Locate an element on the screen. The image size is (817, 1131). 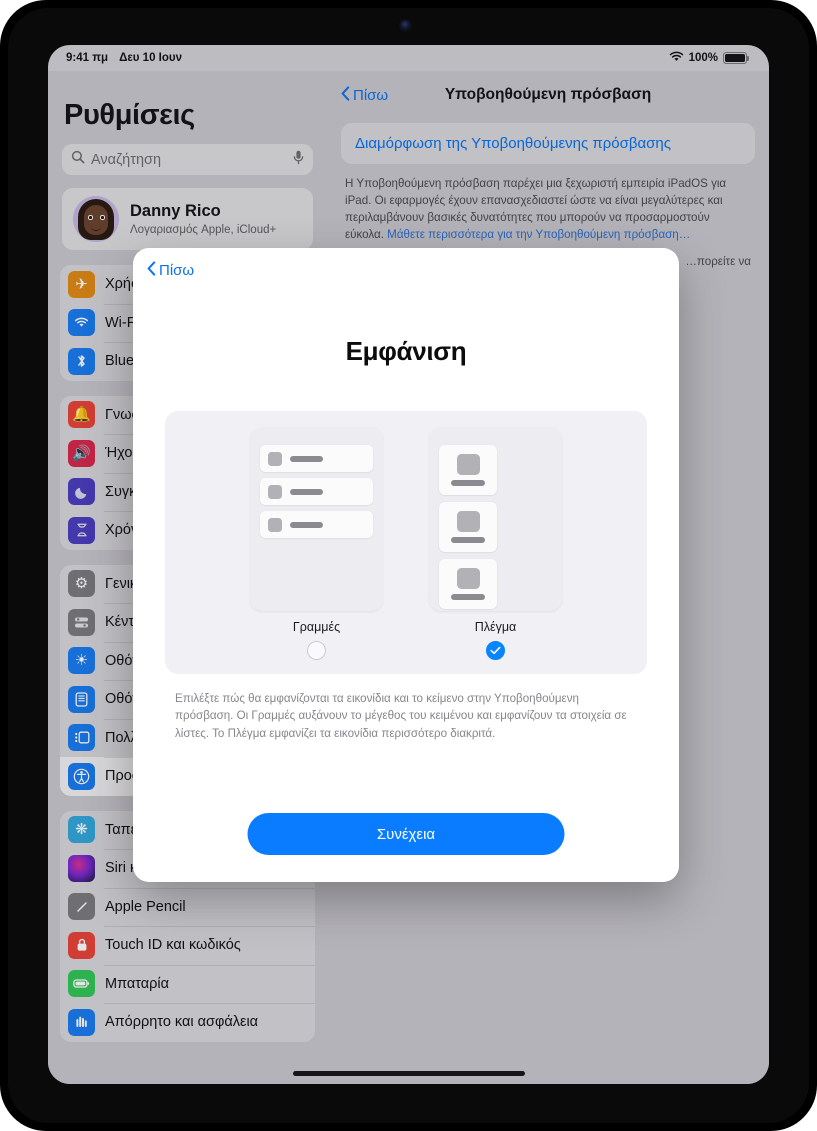
grid-preview-card is located at coordinates (495, 519).